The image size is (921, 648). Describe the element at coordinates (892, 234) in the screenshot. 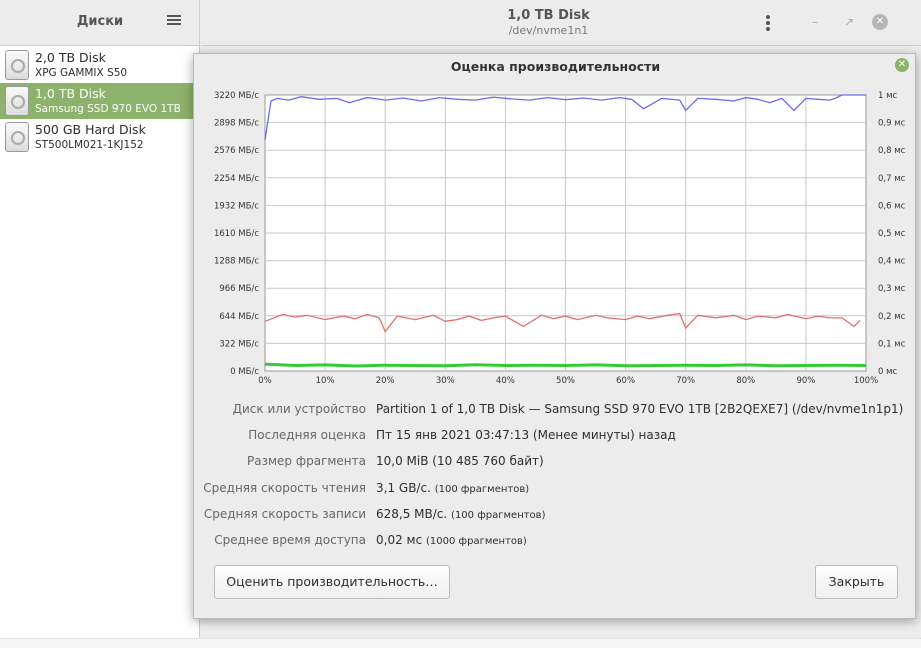

I see `y-tick-label-right: 0,5 мс` at that location.